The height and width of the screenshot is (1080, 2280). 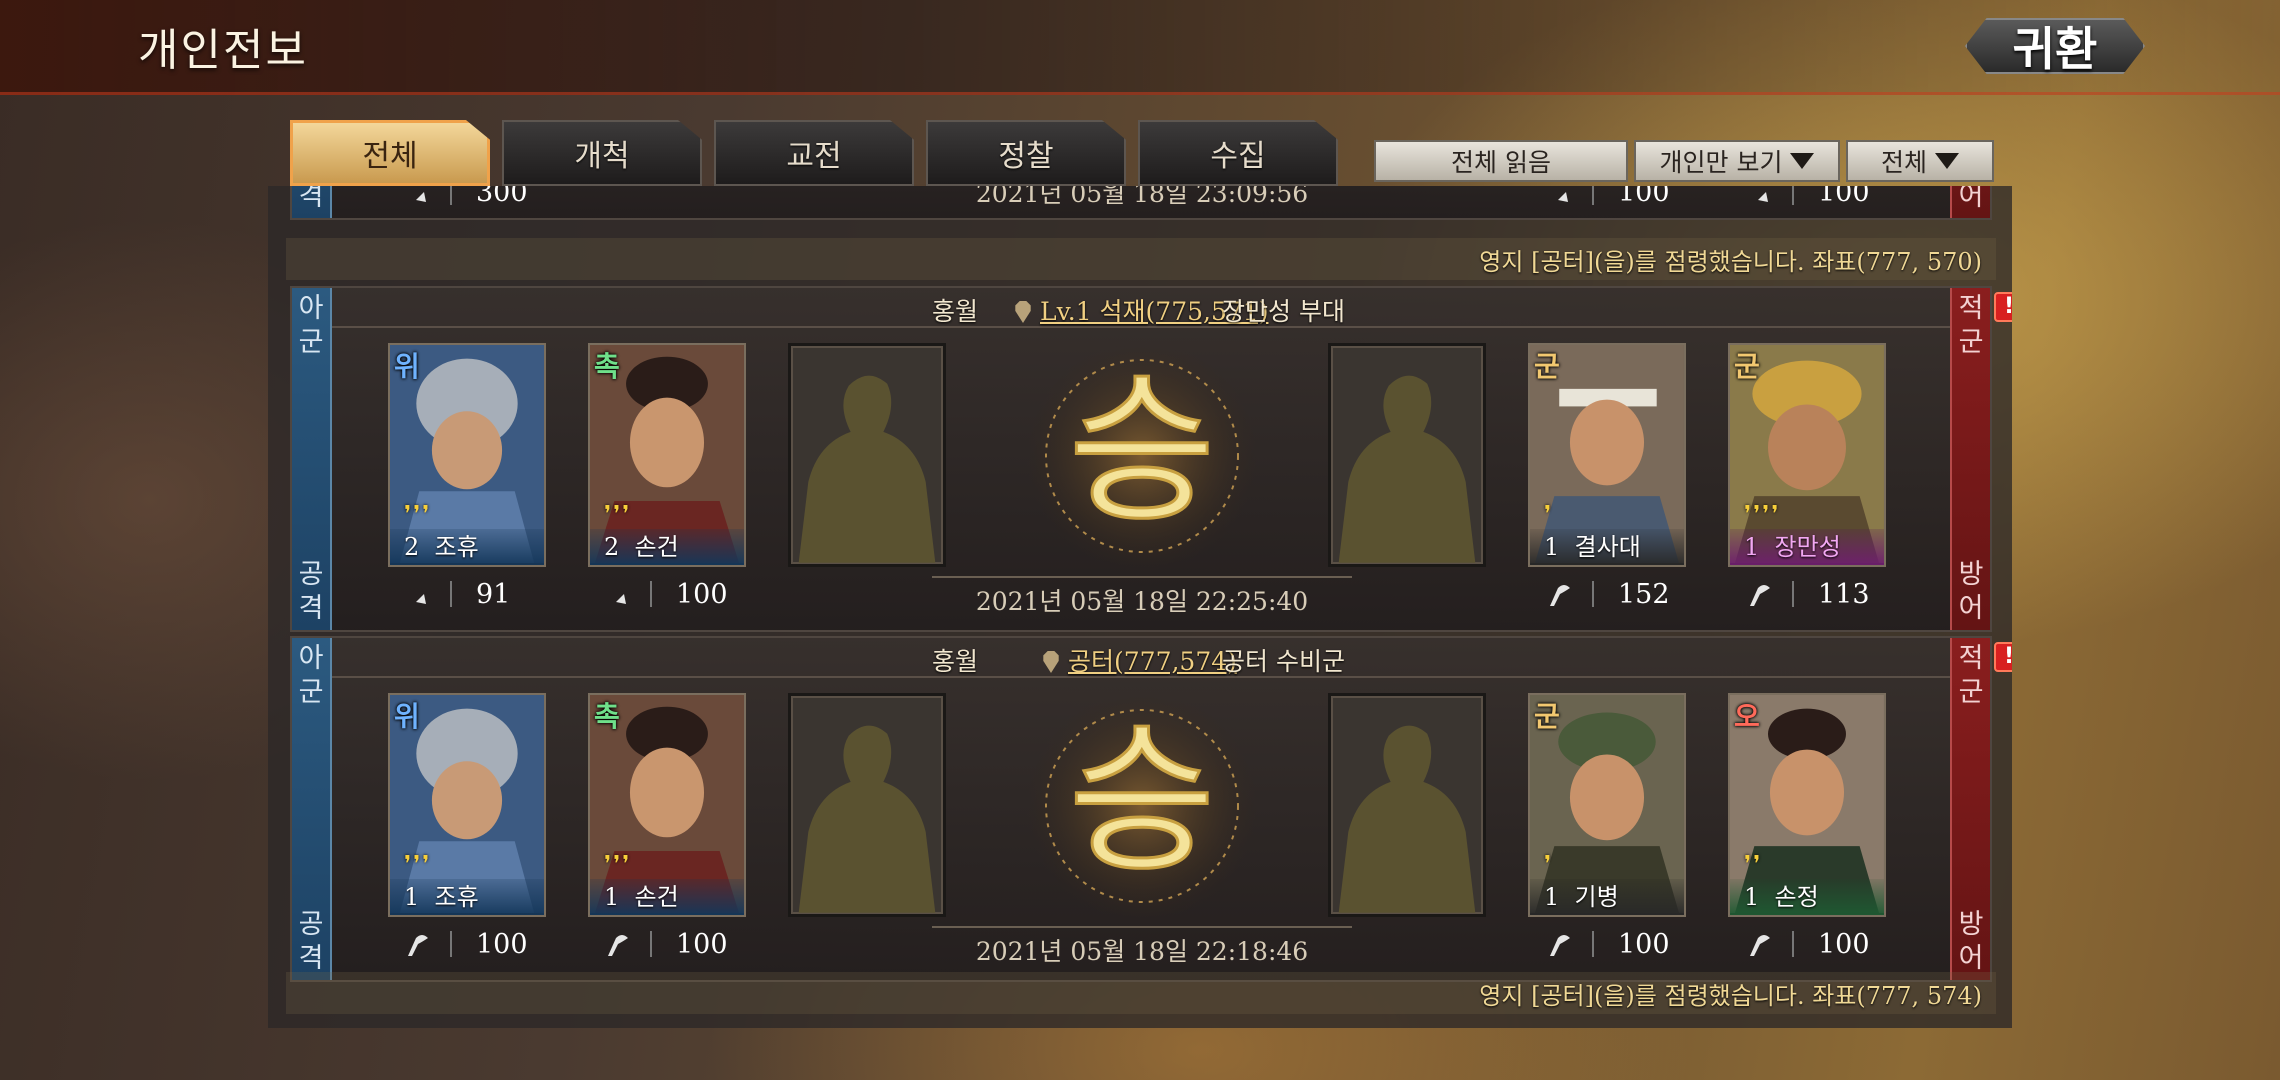 I want to click on tab-battle: 교전, so click(x=814, y=153).